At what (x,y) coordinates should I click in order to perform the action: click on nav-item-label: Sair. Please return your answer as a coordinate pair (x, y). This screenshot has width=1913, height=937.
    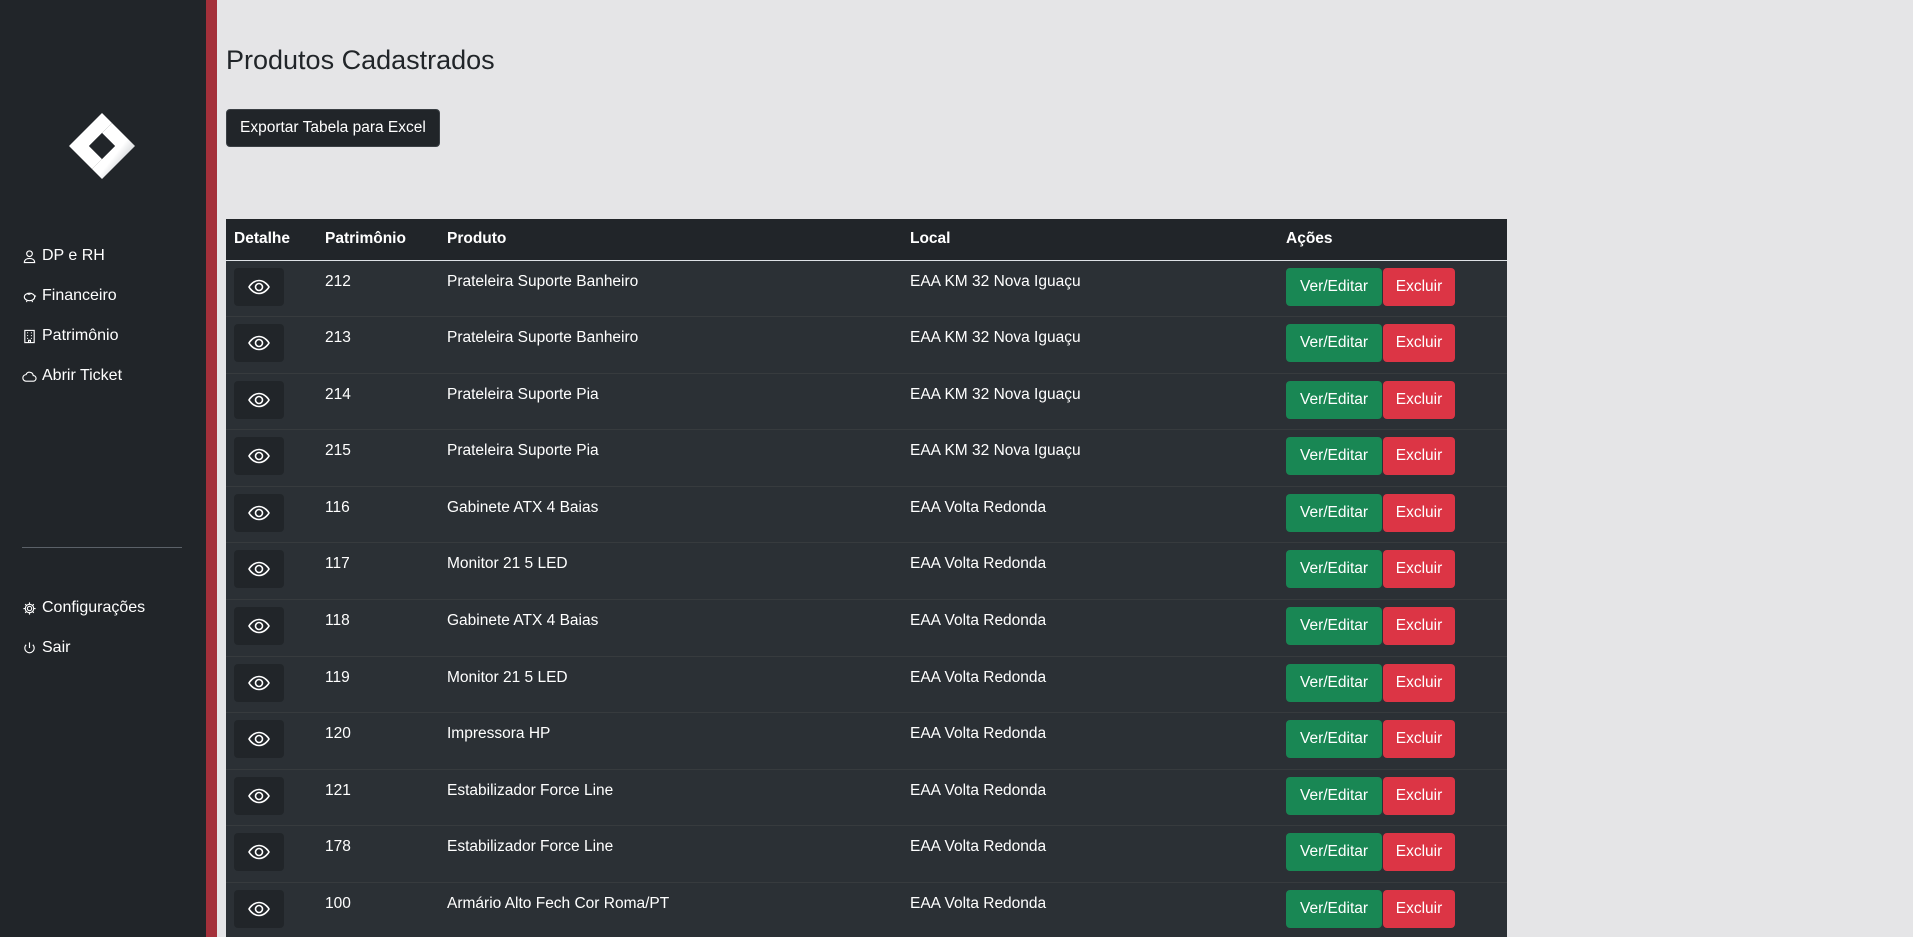
    Looking at the image, I should click on (56, 647).